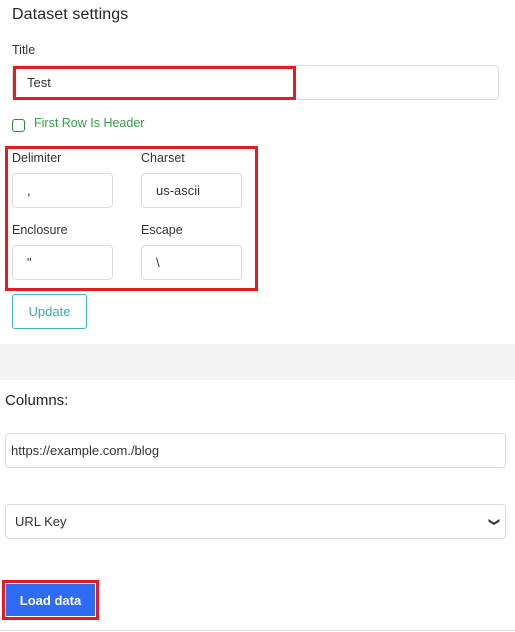  I want to click on column-url-value: https://example.com./blog, so click(85, 450).